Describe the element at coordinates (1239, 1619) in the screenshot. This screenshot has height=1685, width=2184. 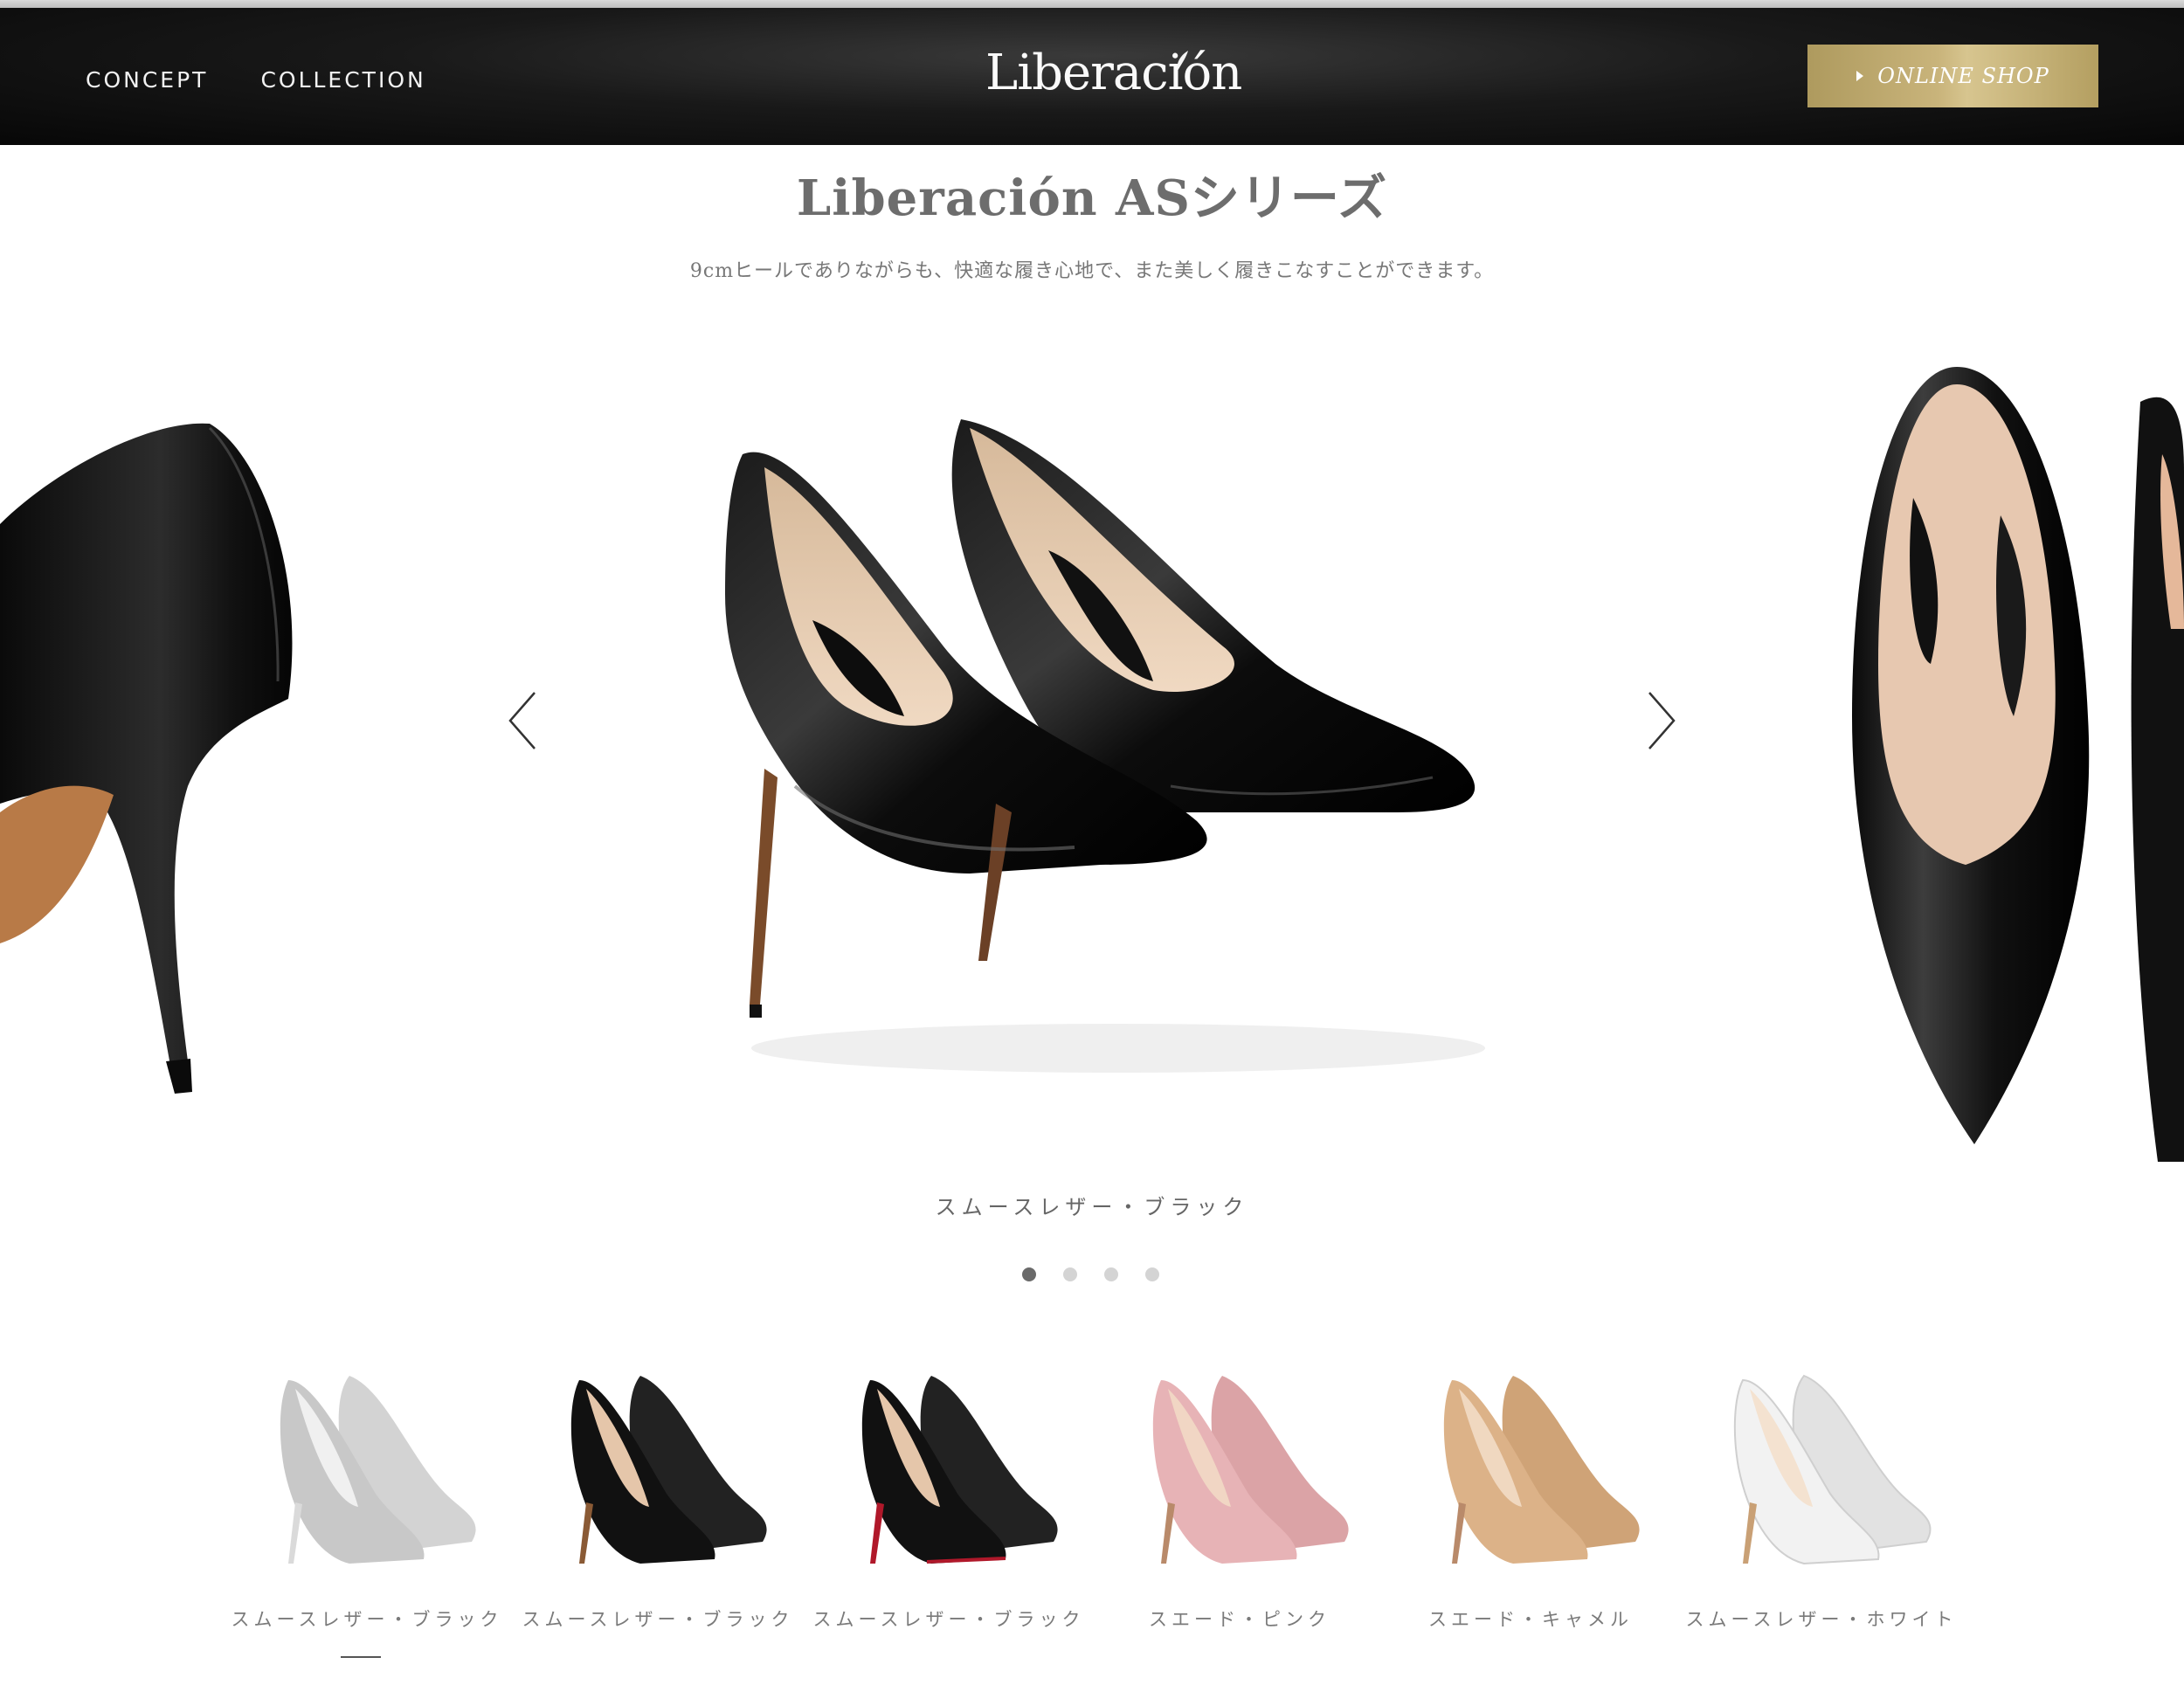
I see `thumbnail-label: スエード・ピンク` at that location.